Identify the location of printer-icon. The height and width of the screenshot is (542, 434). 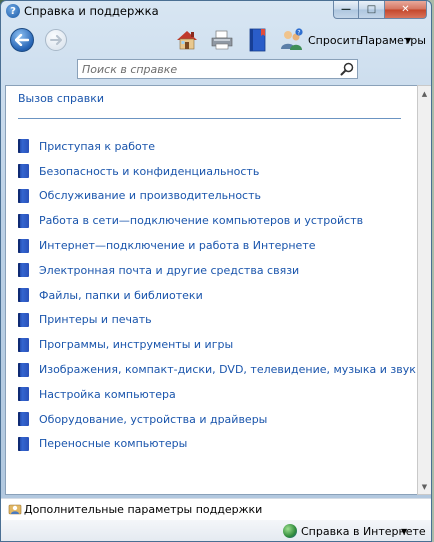
(222, 40).